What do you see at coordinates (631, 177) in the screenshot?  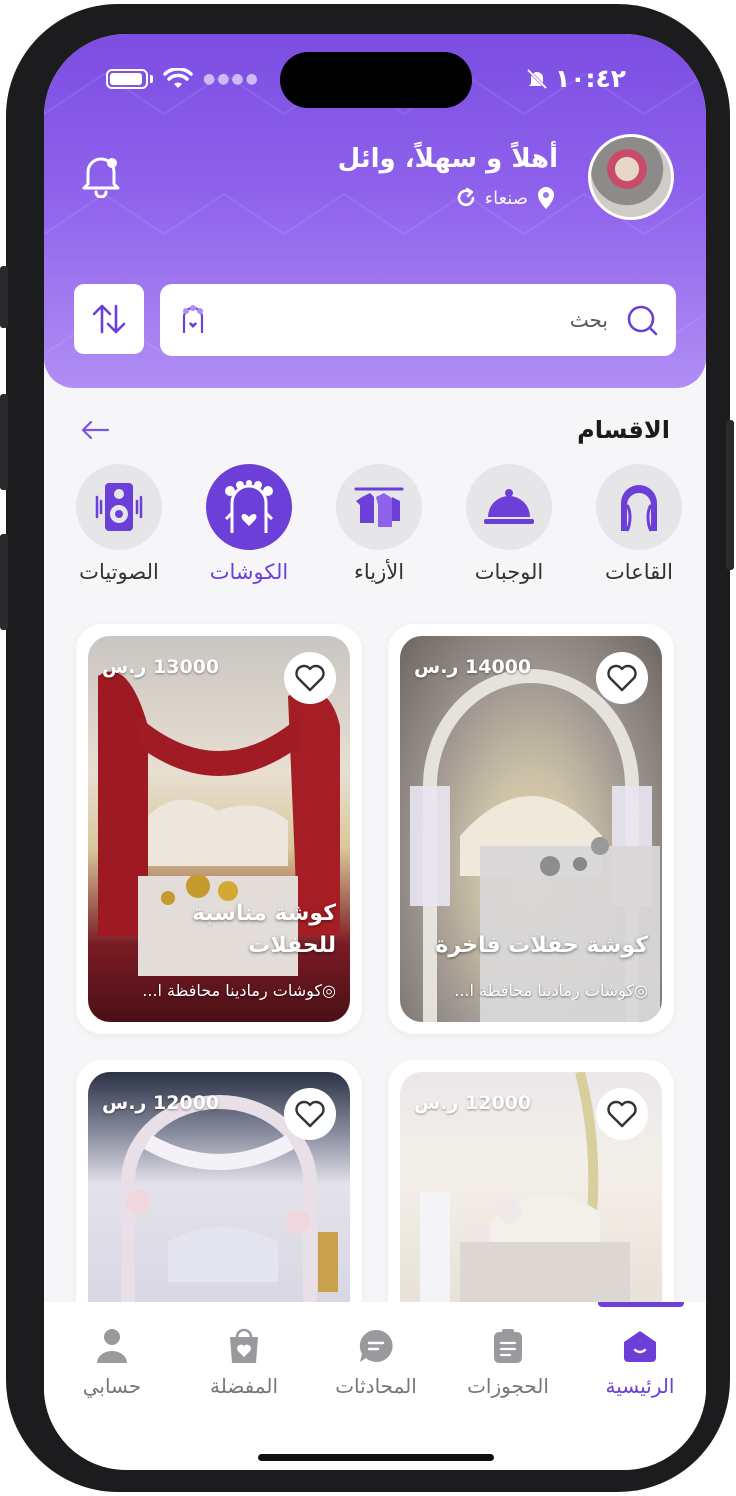 I see `avatar` at bounding box center [631, 177].